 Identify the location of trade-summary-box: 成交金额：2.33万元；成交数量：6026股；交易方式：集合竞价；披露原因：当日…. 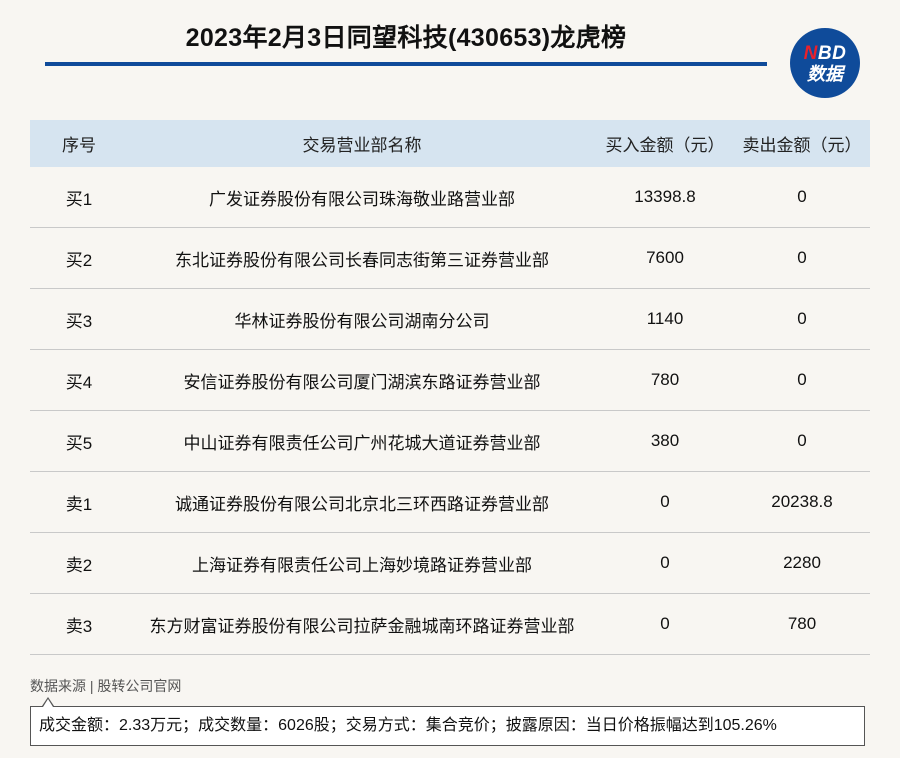
(447, 726).